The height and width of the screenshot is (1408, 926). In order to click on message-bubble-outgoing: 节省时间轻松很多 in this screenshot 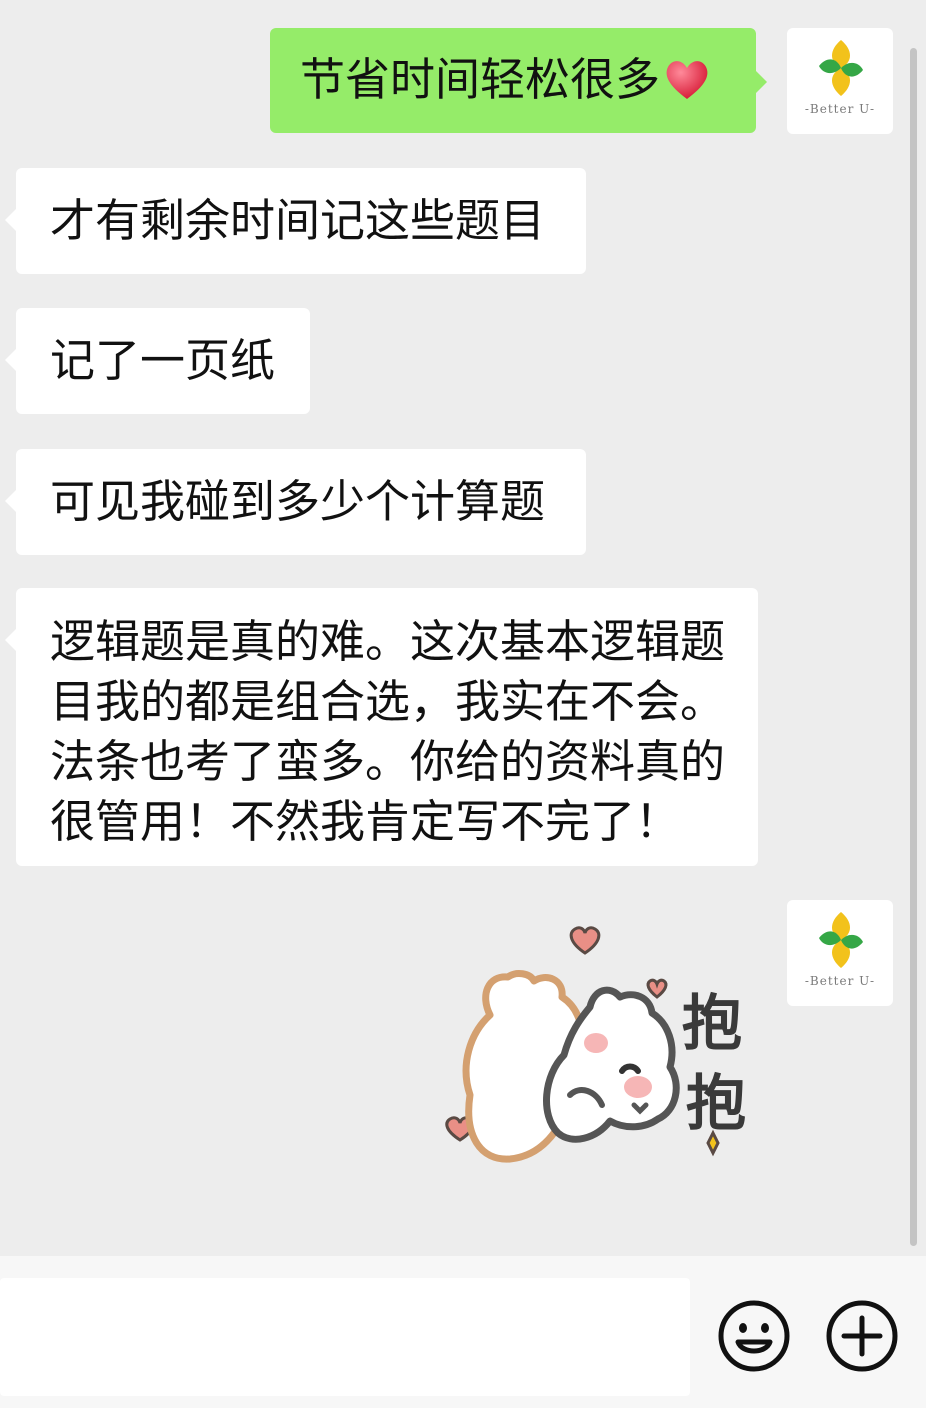, I will do `click(518, 80)`.